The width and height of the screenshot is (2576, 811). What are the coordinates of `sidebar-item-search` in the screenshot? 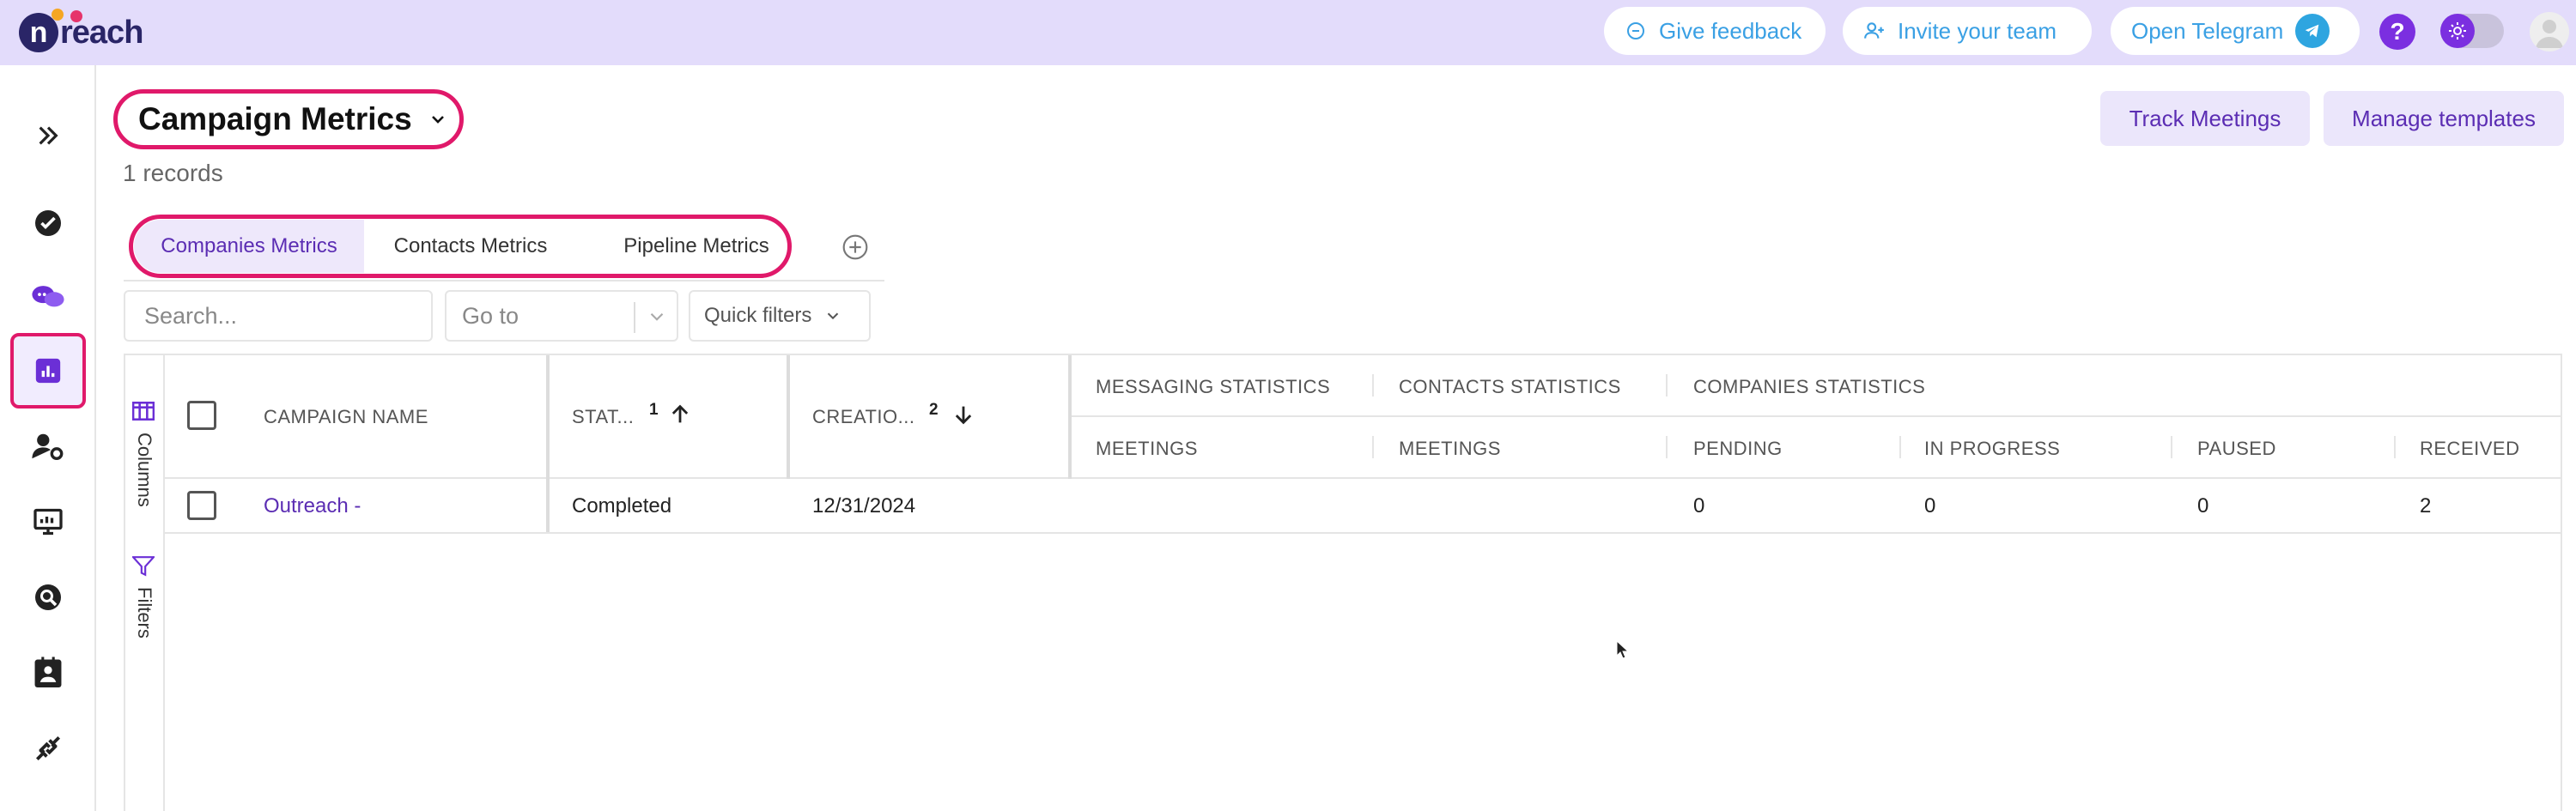 It's located at (48, 597).